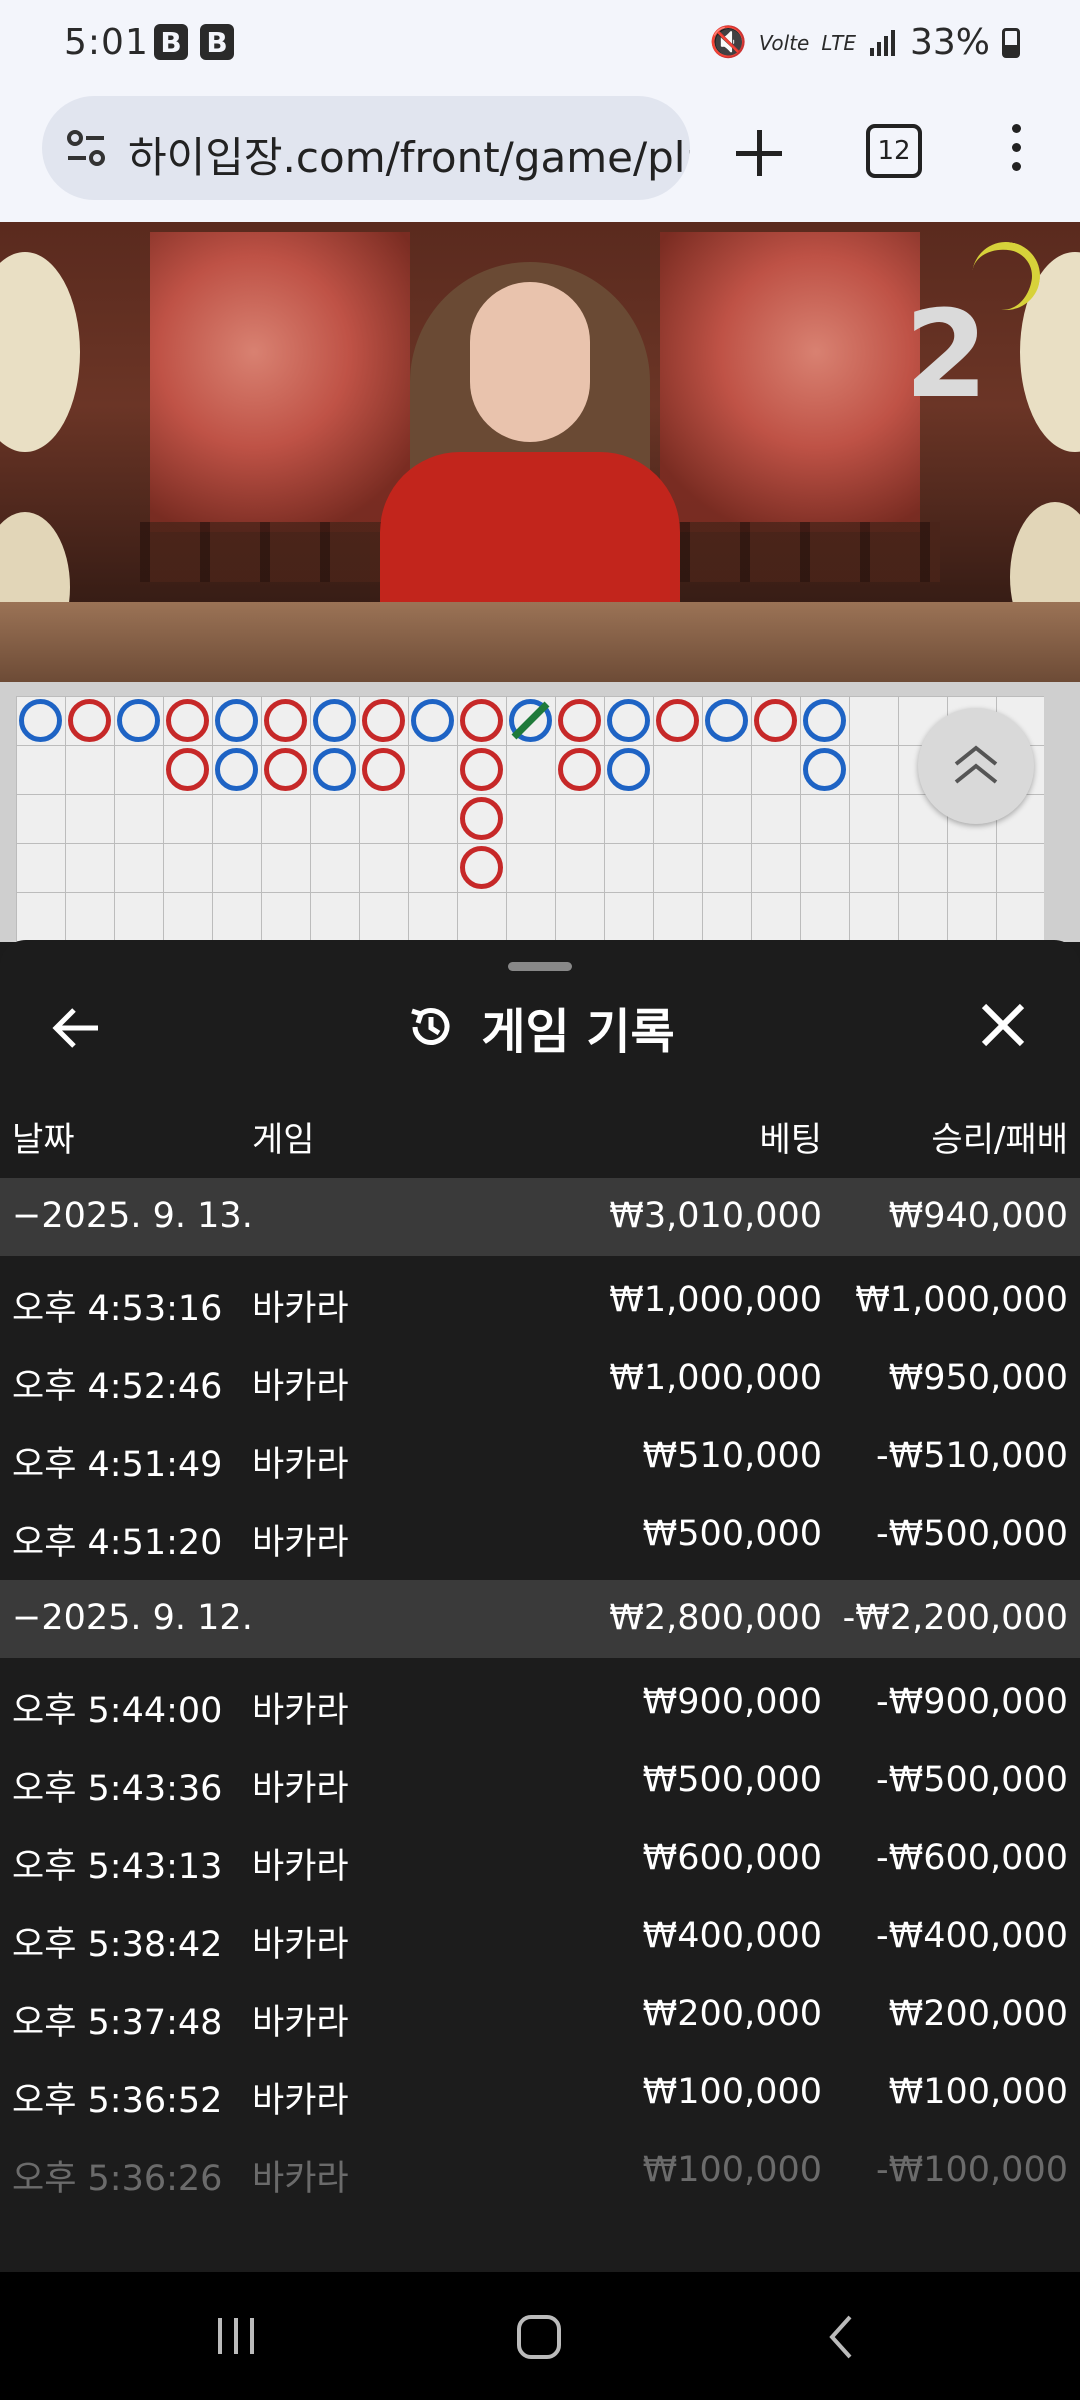  Describe the element at coordinates (961, 1300) in the screenshot. I see `row-win-loss: ₩1,000,000` at that location.